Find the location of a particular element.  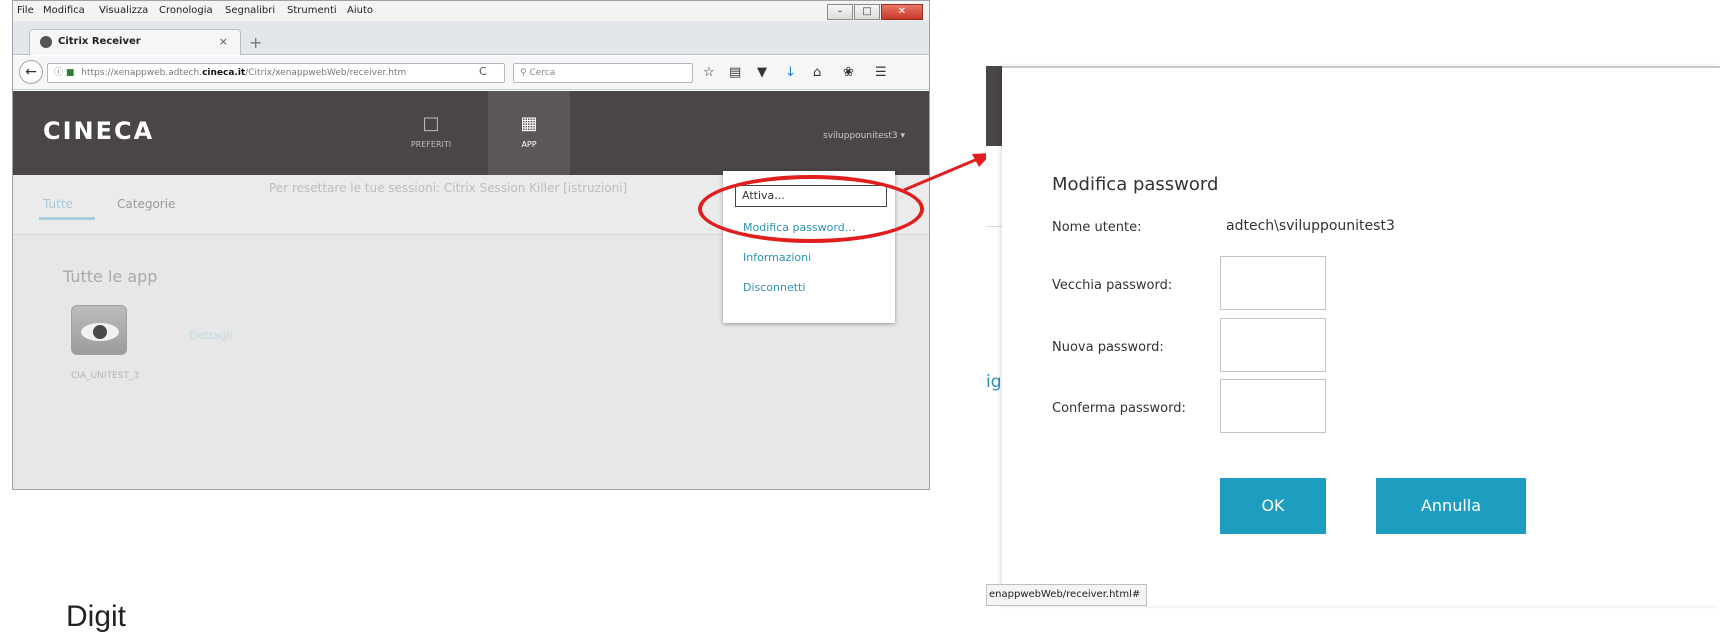

eye-pupil is located at coordinates (100, 332).